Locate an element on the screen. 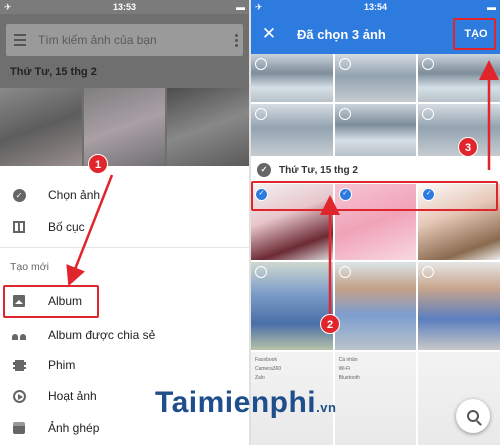 Image resolution: width=500 pixels, height=445 pixels. menu-item-label: Bố cục is located at coordinates (66, 227).